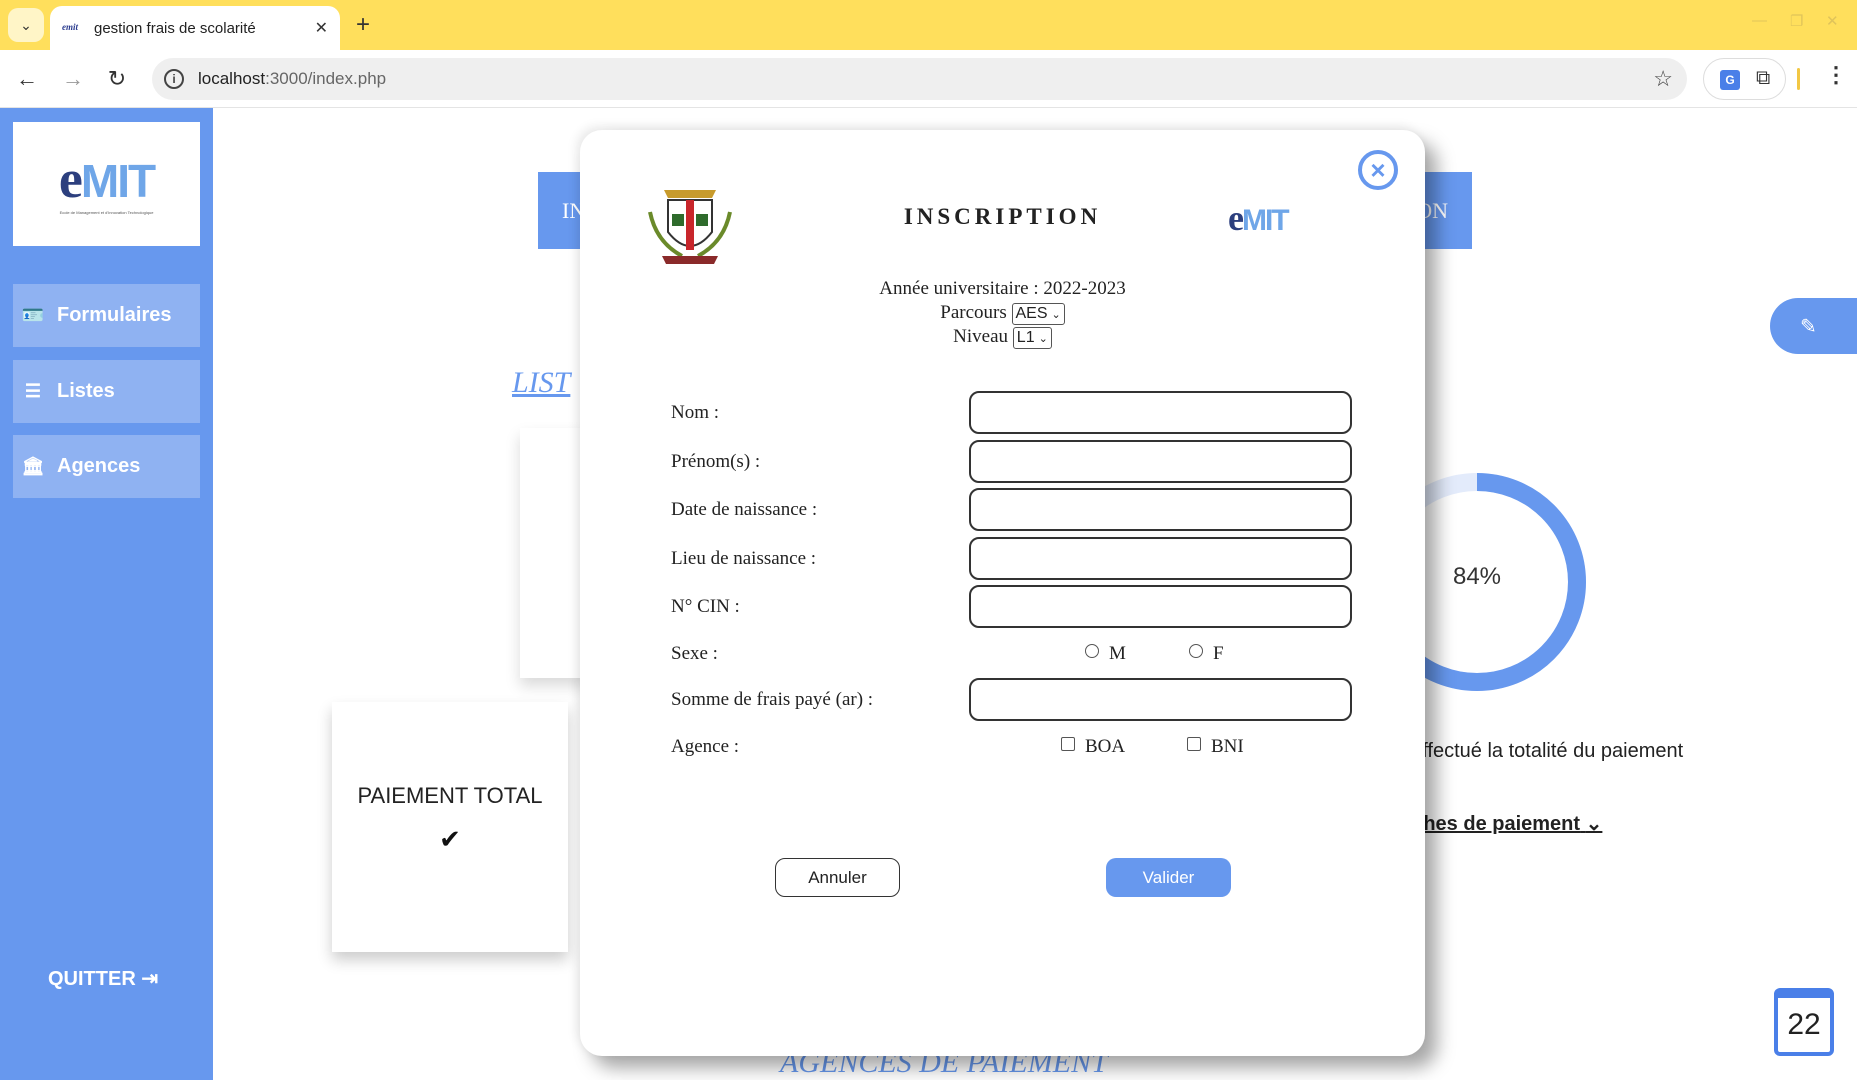  I want to click on payment-status-text: t effectué la totalité du paiement, so click(1542, 751).